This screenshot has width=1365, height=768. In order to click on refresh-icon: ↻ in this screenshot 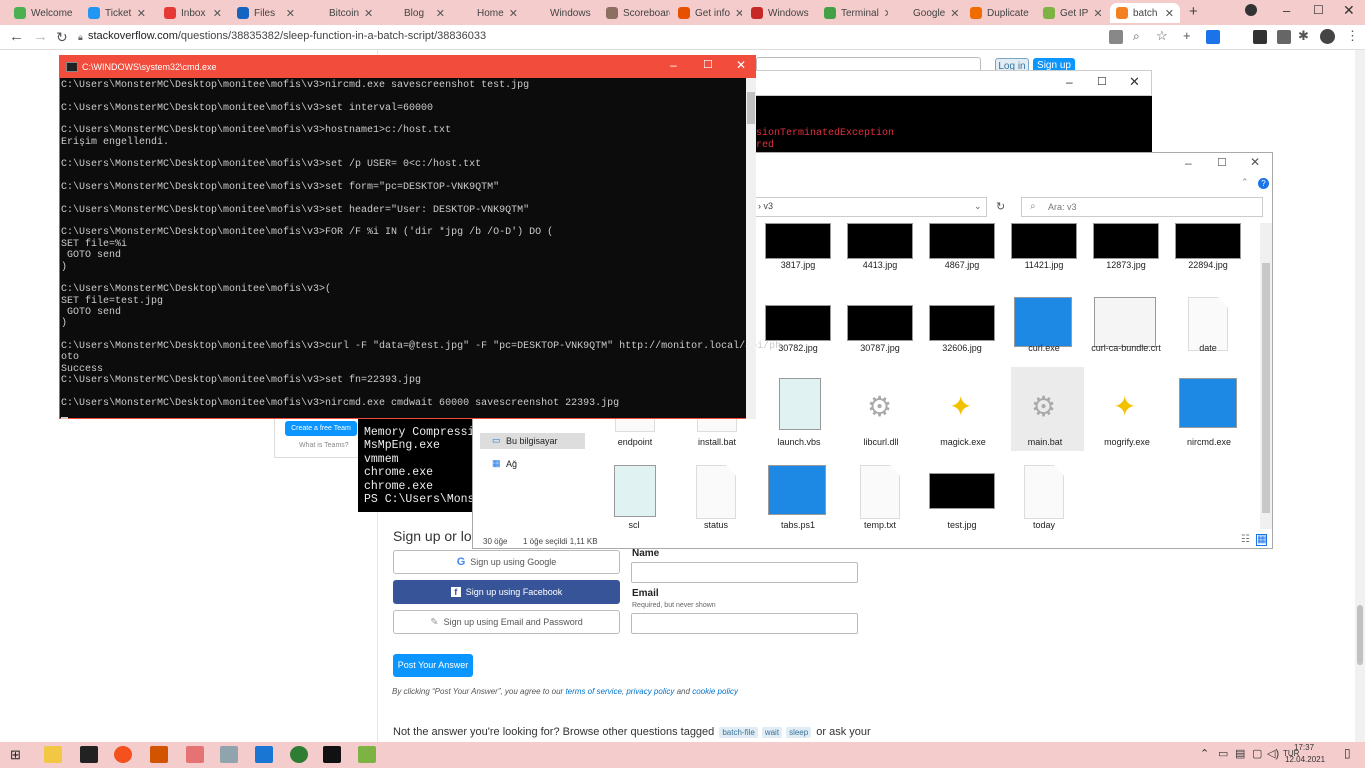, I will do `click(1000, 206)`.